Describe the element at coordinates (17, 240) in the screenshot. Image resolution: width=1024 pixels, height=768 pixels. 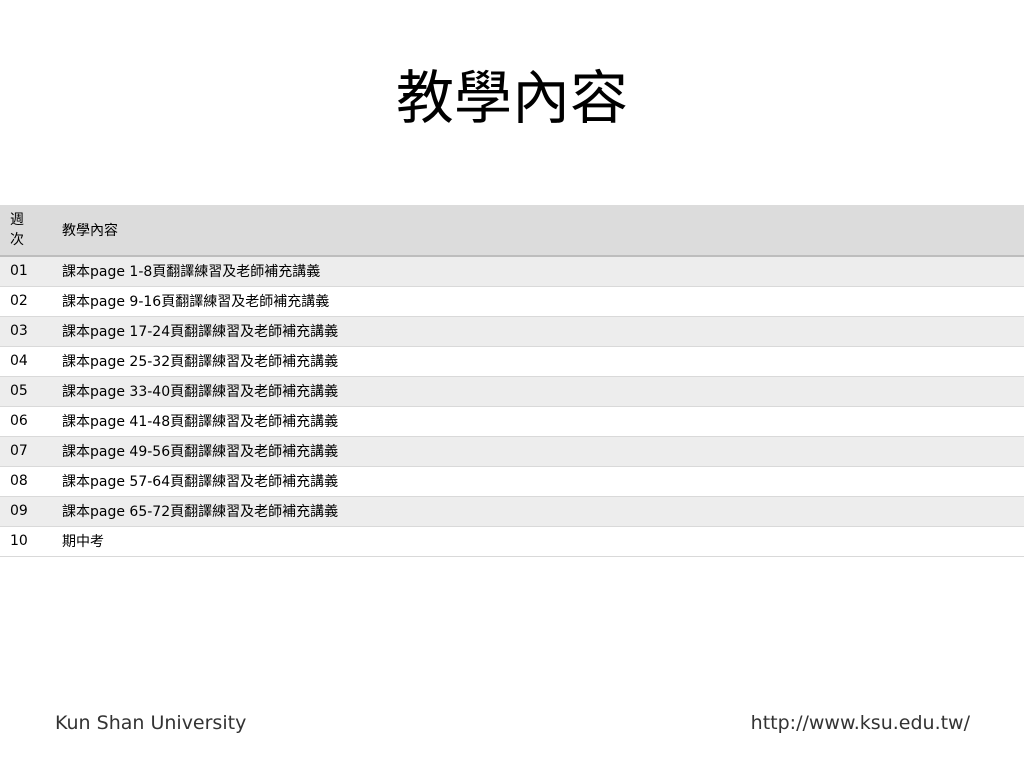
I see `header-week-char-2: 次` at that location.